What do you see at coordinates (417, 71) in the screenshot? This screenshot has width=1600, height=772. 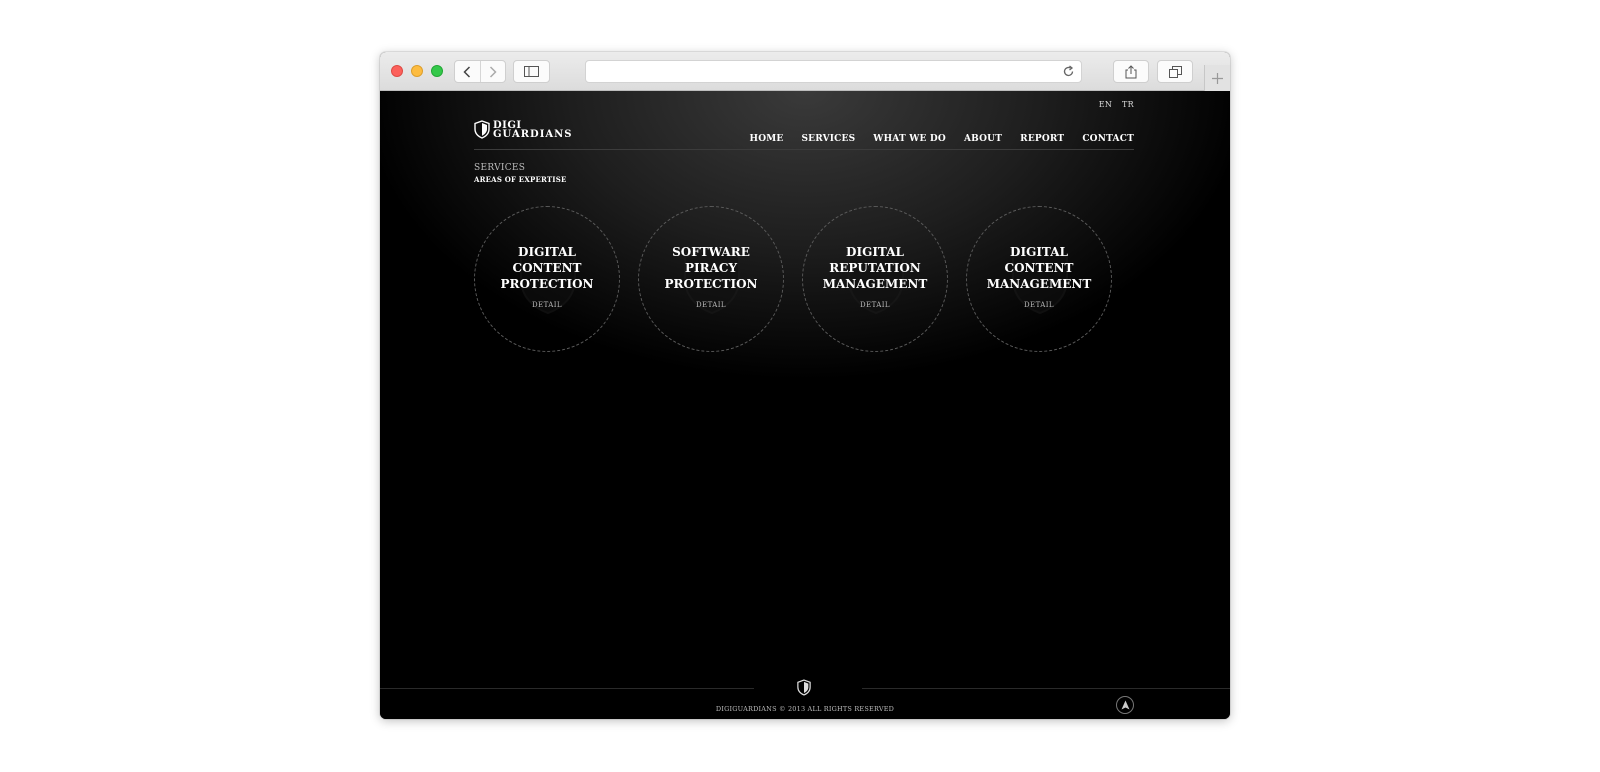 I see `minimize-window-button` at bounding box center [417, 71].